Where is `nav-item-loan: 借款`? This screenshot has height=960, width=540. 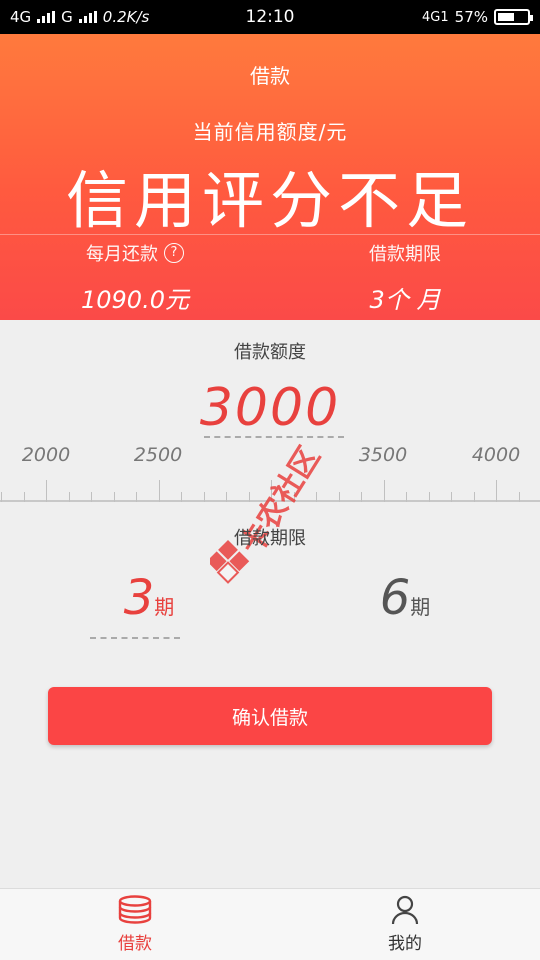 nav-item-loan: 借款 is located at coordinates (135, 924).